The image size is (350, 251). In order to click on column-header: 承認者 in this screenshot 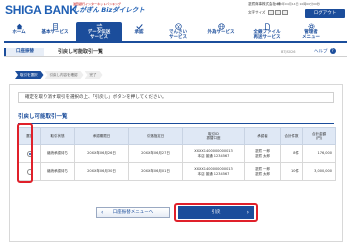, I will do `click(262, 136)`.